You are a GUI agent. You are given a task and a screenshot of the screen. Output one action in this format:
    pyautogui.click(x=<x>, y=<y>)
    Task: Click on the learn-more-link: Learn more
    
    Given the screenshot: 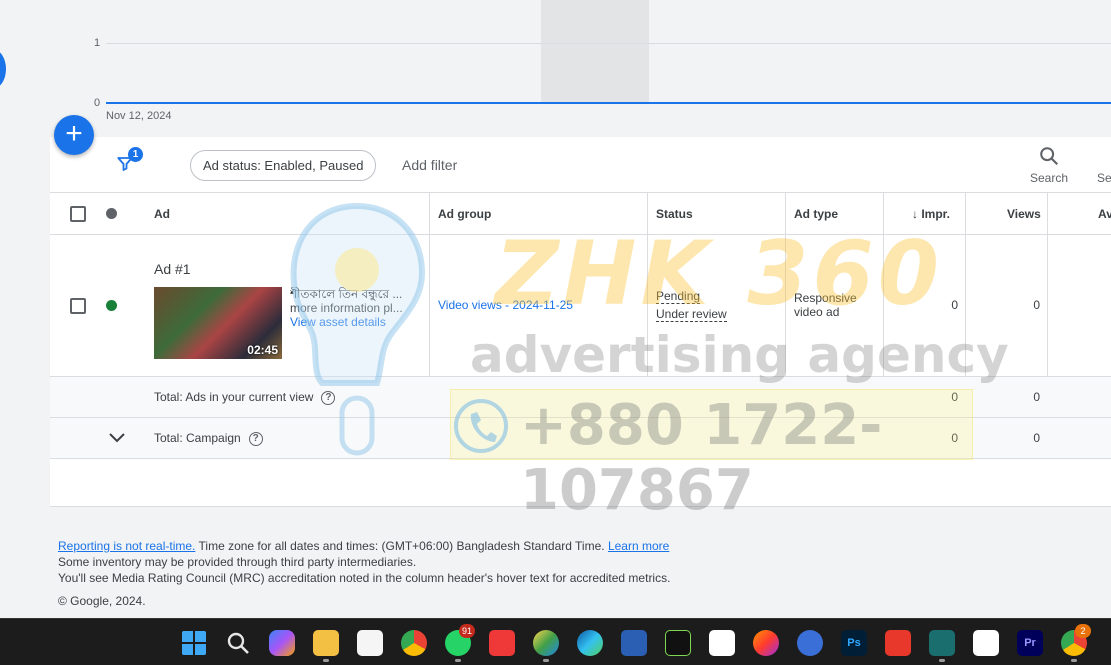 What is the action you would take?
    pyautogui.click(x=638, y=546)
    